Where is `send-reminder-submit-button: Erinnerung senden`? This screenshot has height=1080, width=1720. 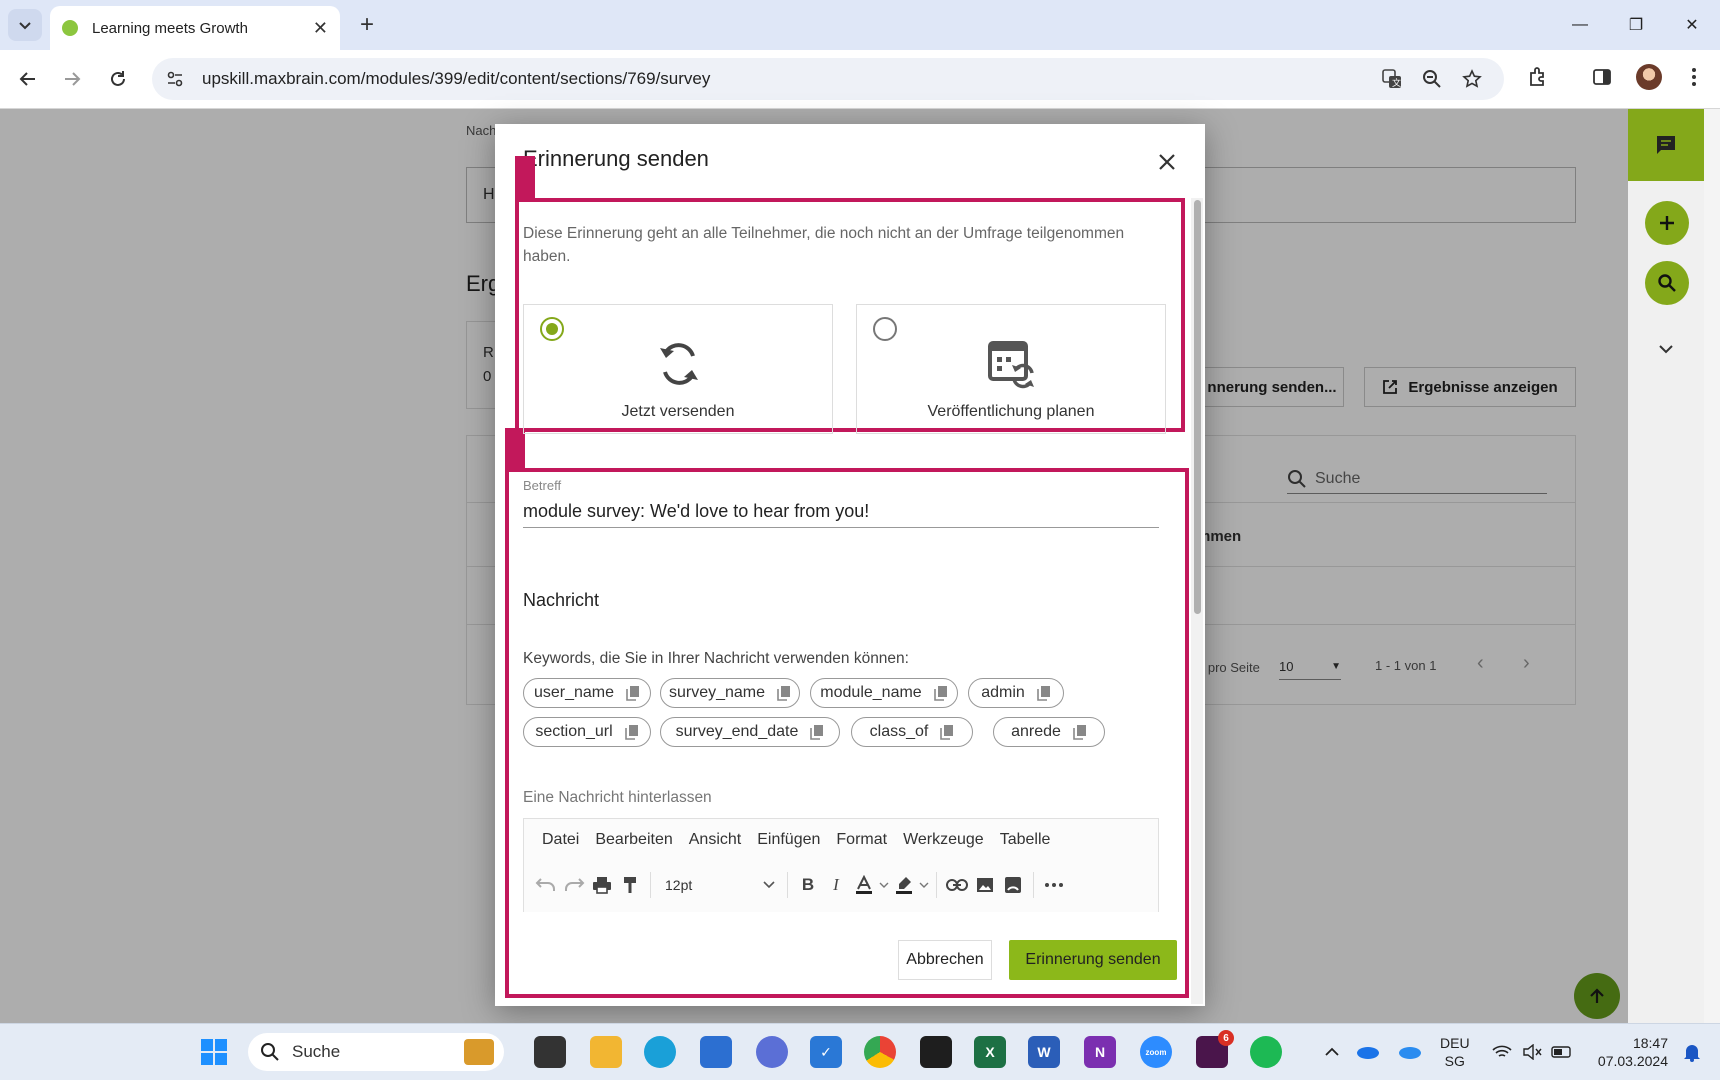
send-reminder-submit-button: Erinnerung senden is located at coordinates (1093, 960).